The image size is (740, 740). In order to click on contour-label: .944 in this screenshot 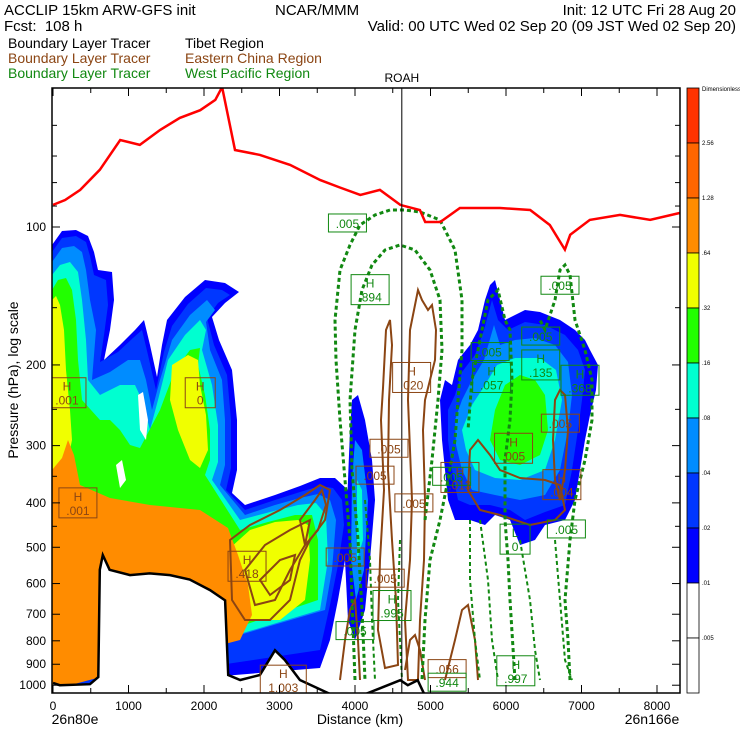, I will do `click(447, 682)`.